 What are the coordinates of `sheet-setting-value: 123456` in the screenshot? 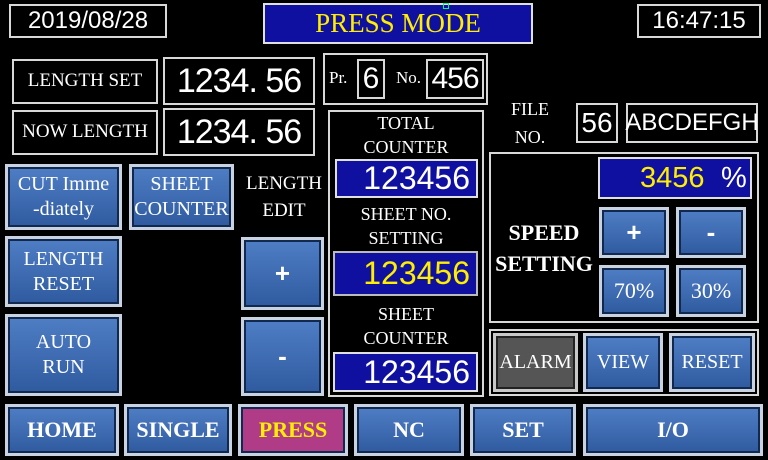 It's located at (405, 273).